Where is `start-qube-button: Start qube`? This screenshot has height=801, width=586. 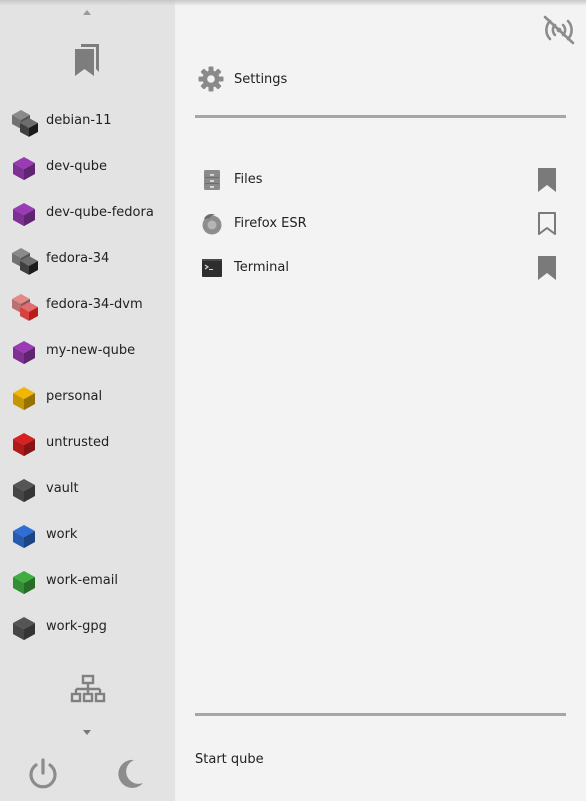
start-qube-button: Start qube is located at coordinates (229, 759).